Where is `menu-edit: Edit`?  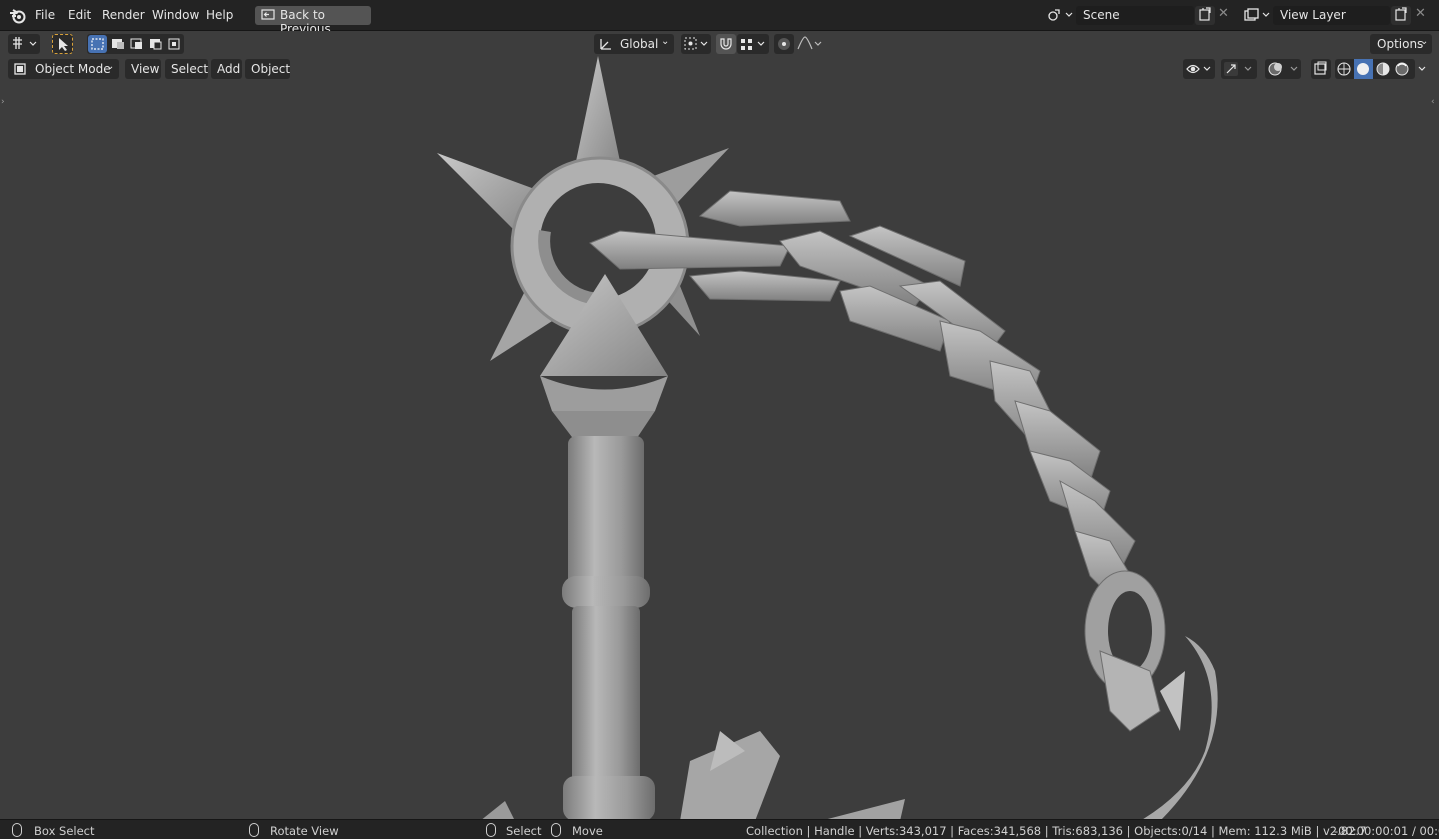
menu-edit: Edit is located at coordinates (79, 15).